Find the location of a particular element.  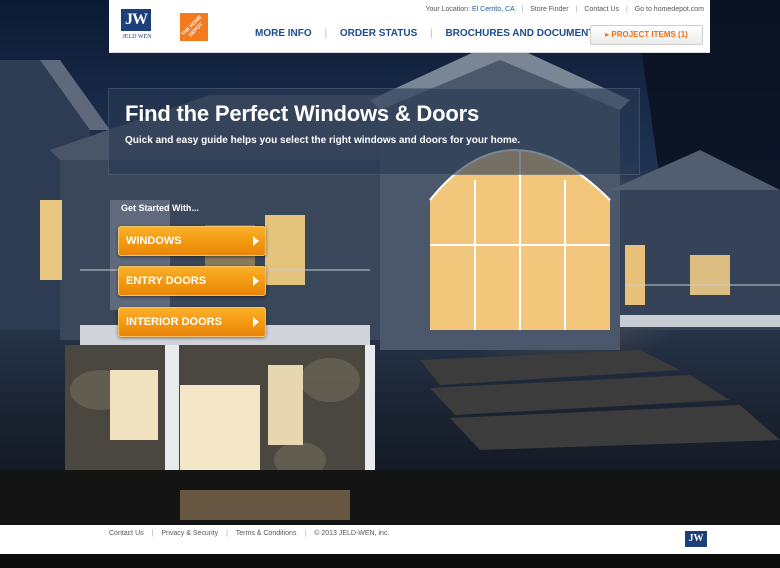

entry-doors-button: ENTRY DOORS is located at coordinates (192, 281).